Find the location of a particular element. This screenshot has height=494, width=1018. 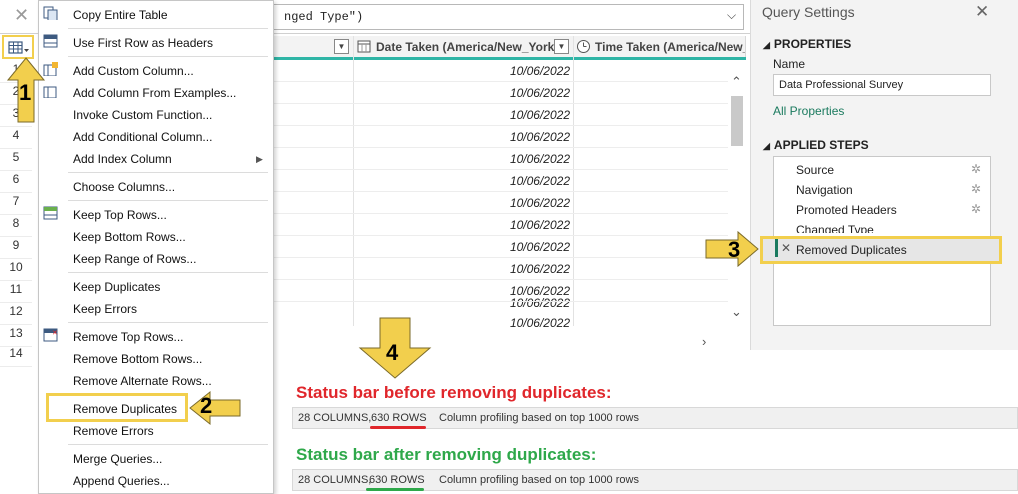

applied-steps-heading: ◢ APPLIED STEPS is located at coordinates (816, 145).